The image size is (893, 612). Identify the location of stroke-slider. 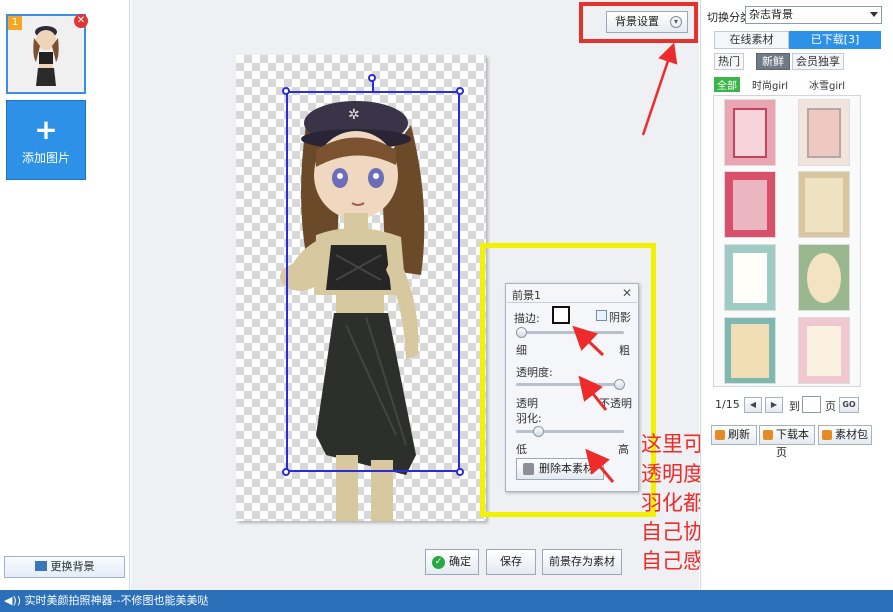
(570, 332).